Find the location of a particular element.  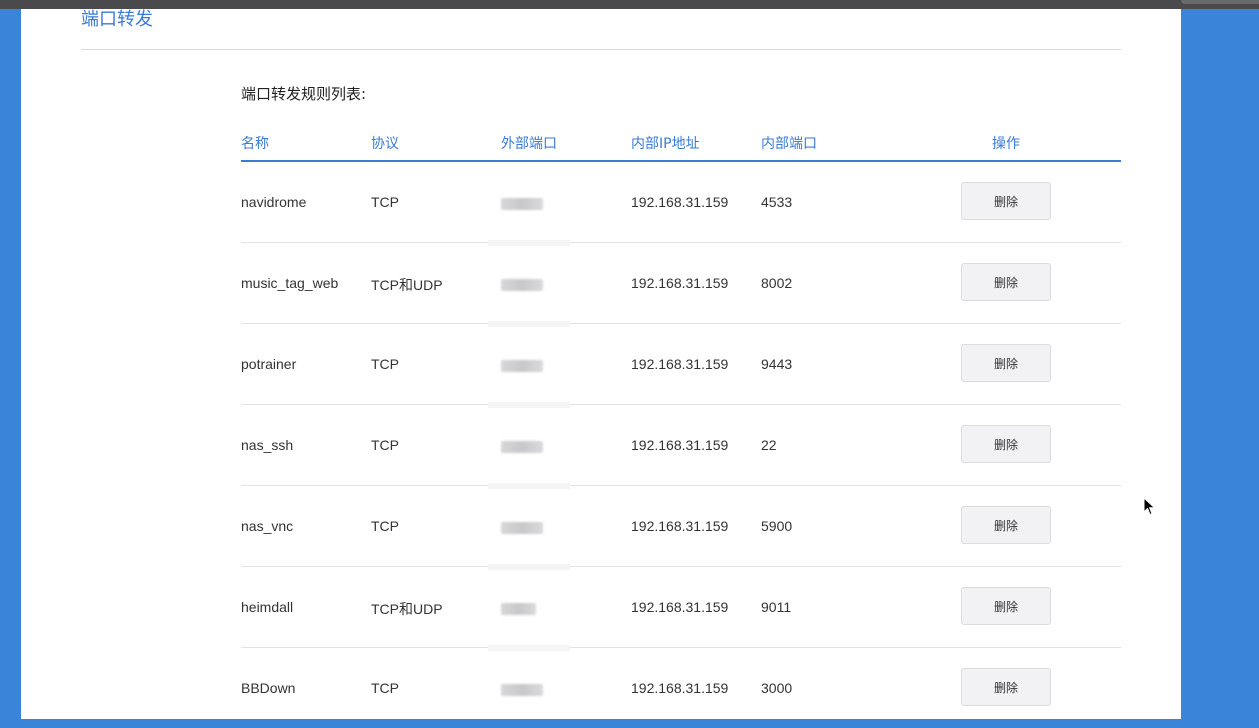

cell-name: BBDown is located at coordinates (268, 688).